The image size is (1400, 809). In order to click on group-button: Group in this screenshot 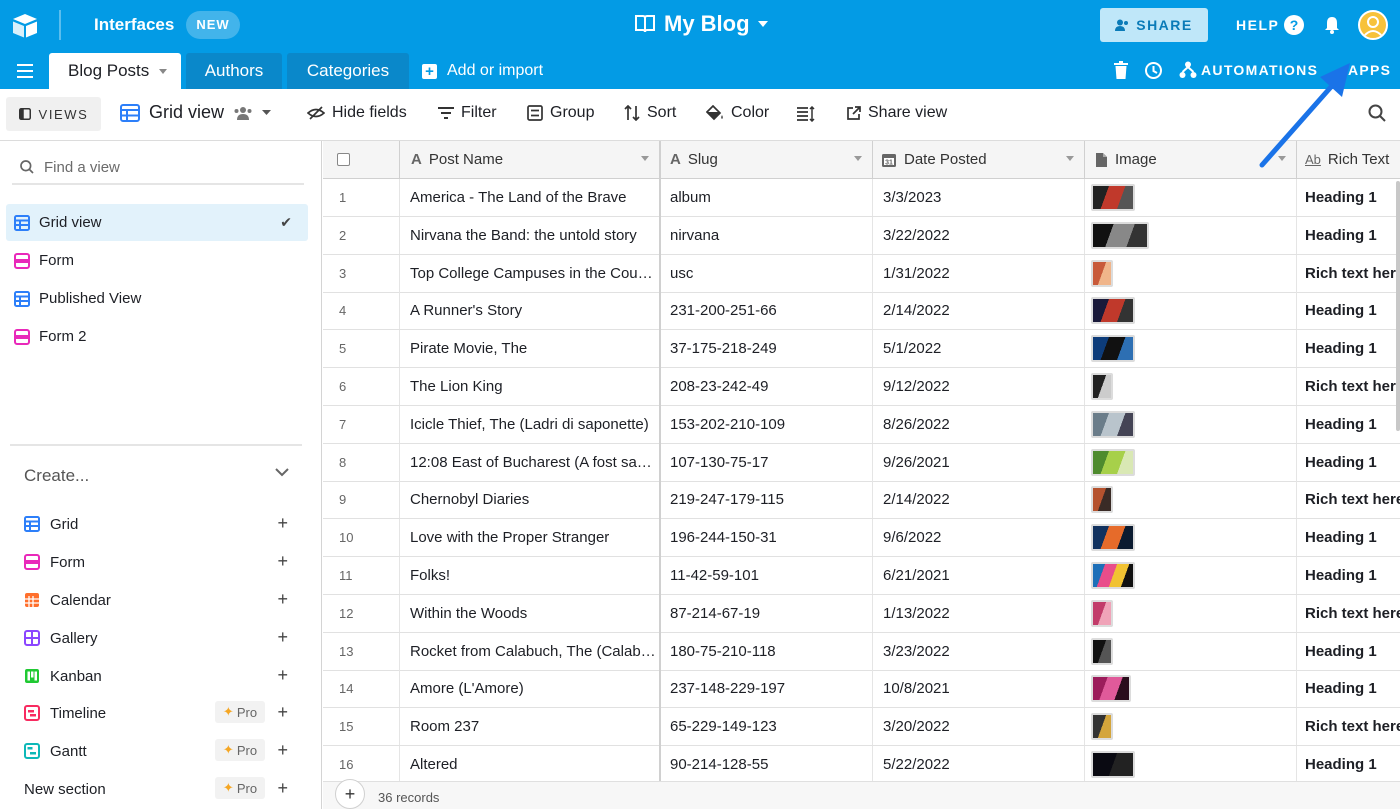, I will do `click(560, 113)`.